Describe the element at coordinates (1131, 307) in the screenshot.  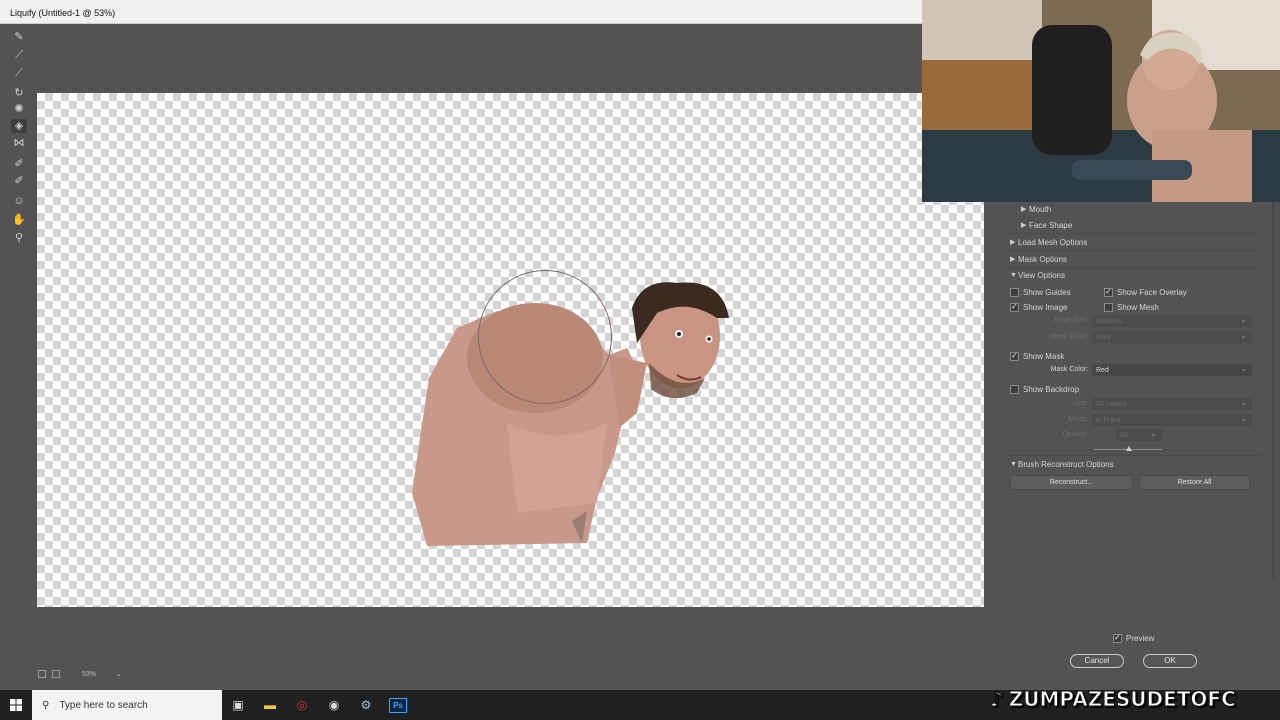
I see `show-mesh-checkbox: Show Mesh` at that location.